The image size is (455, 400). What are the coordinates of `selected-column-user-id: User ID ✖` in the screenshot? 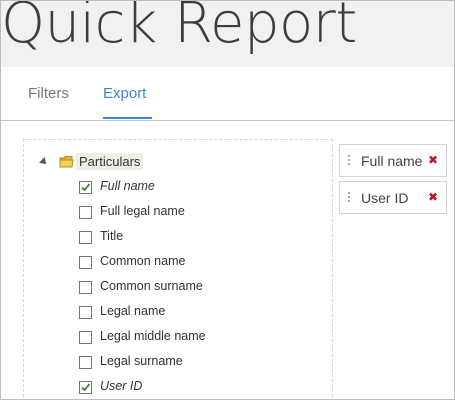 It's located at (393, 197).